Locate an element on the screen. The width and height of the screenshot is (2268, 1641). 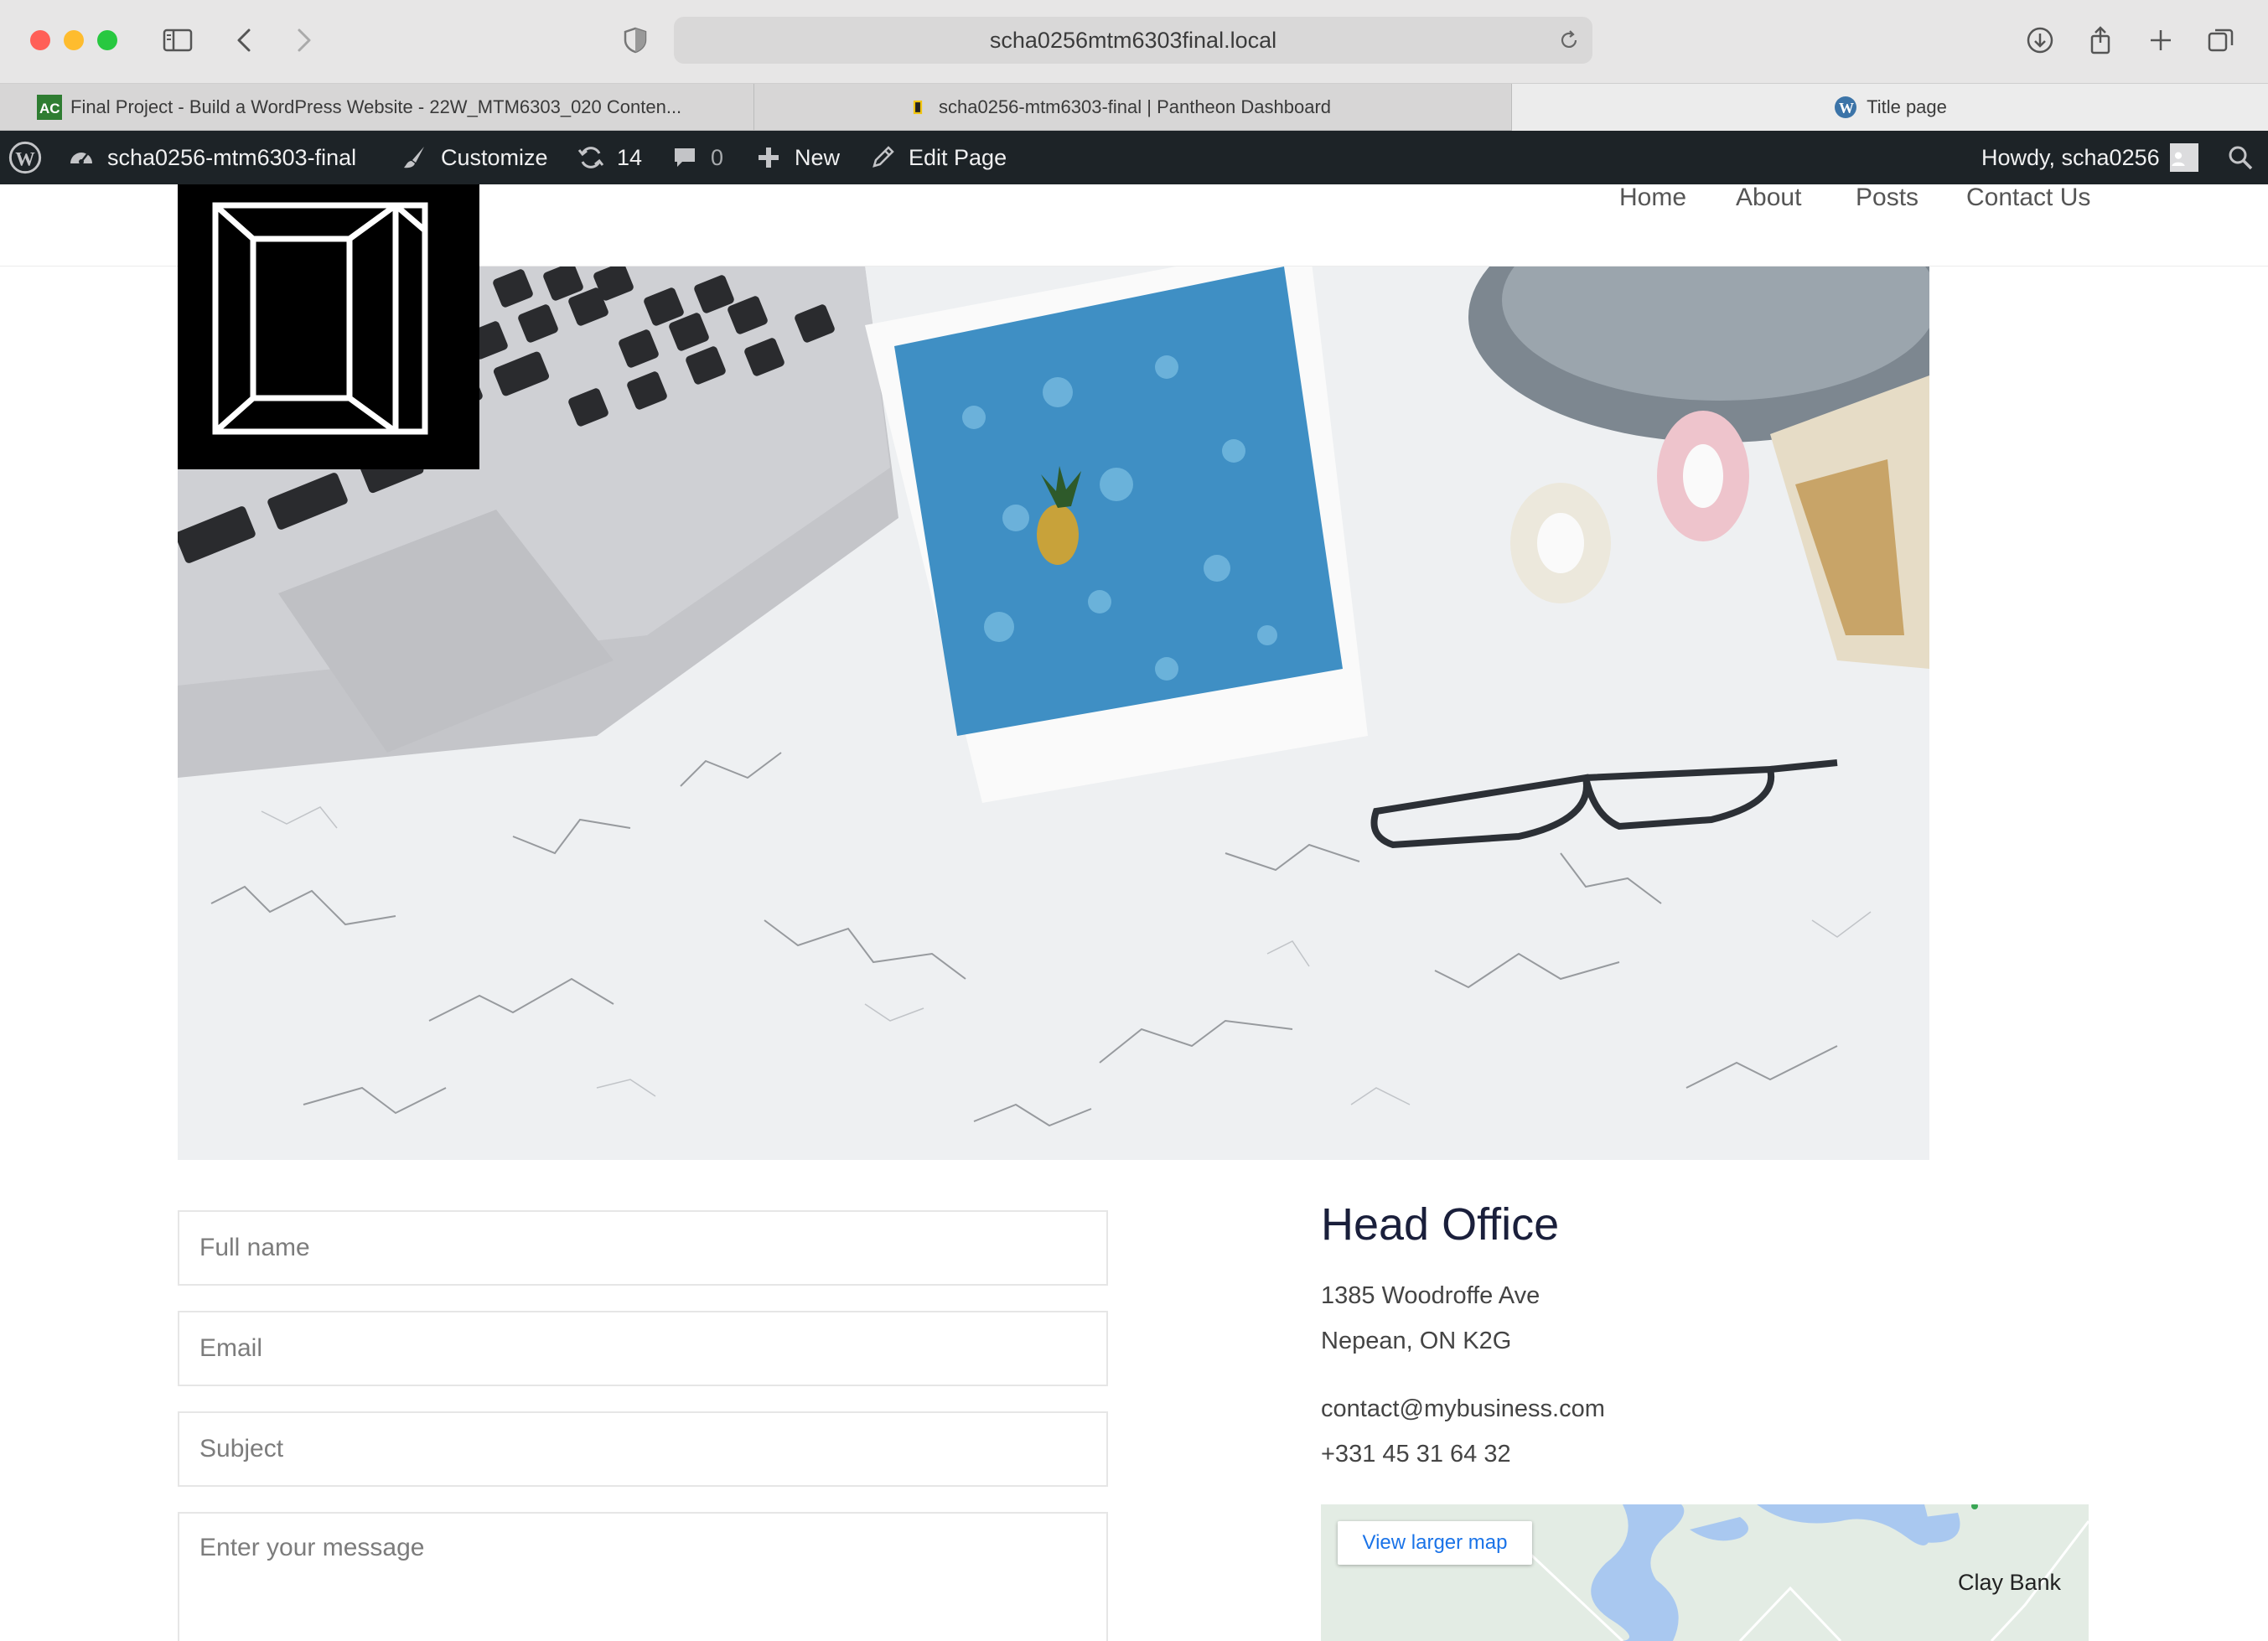
subject-placeholder: Subject is located at coordinates (241, 1448).